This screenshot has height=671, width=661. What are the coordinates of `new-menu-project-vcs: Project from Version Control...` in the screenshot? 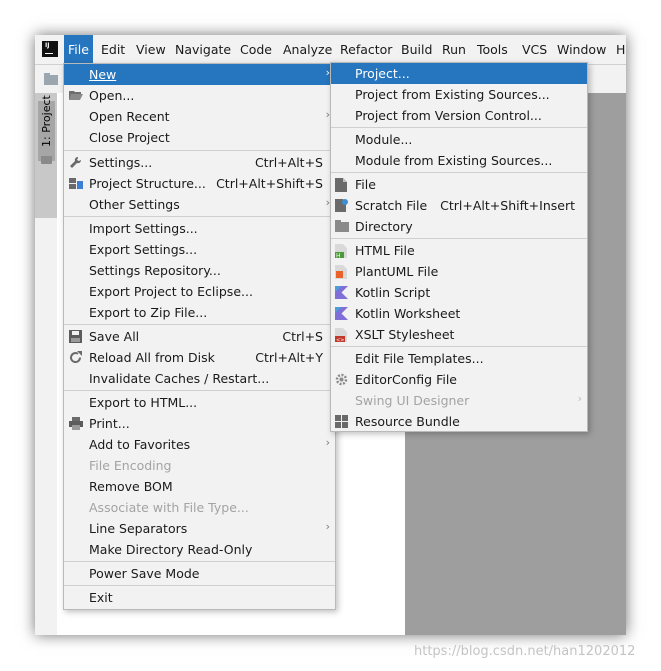 It's located at (459, 115).